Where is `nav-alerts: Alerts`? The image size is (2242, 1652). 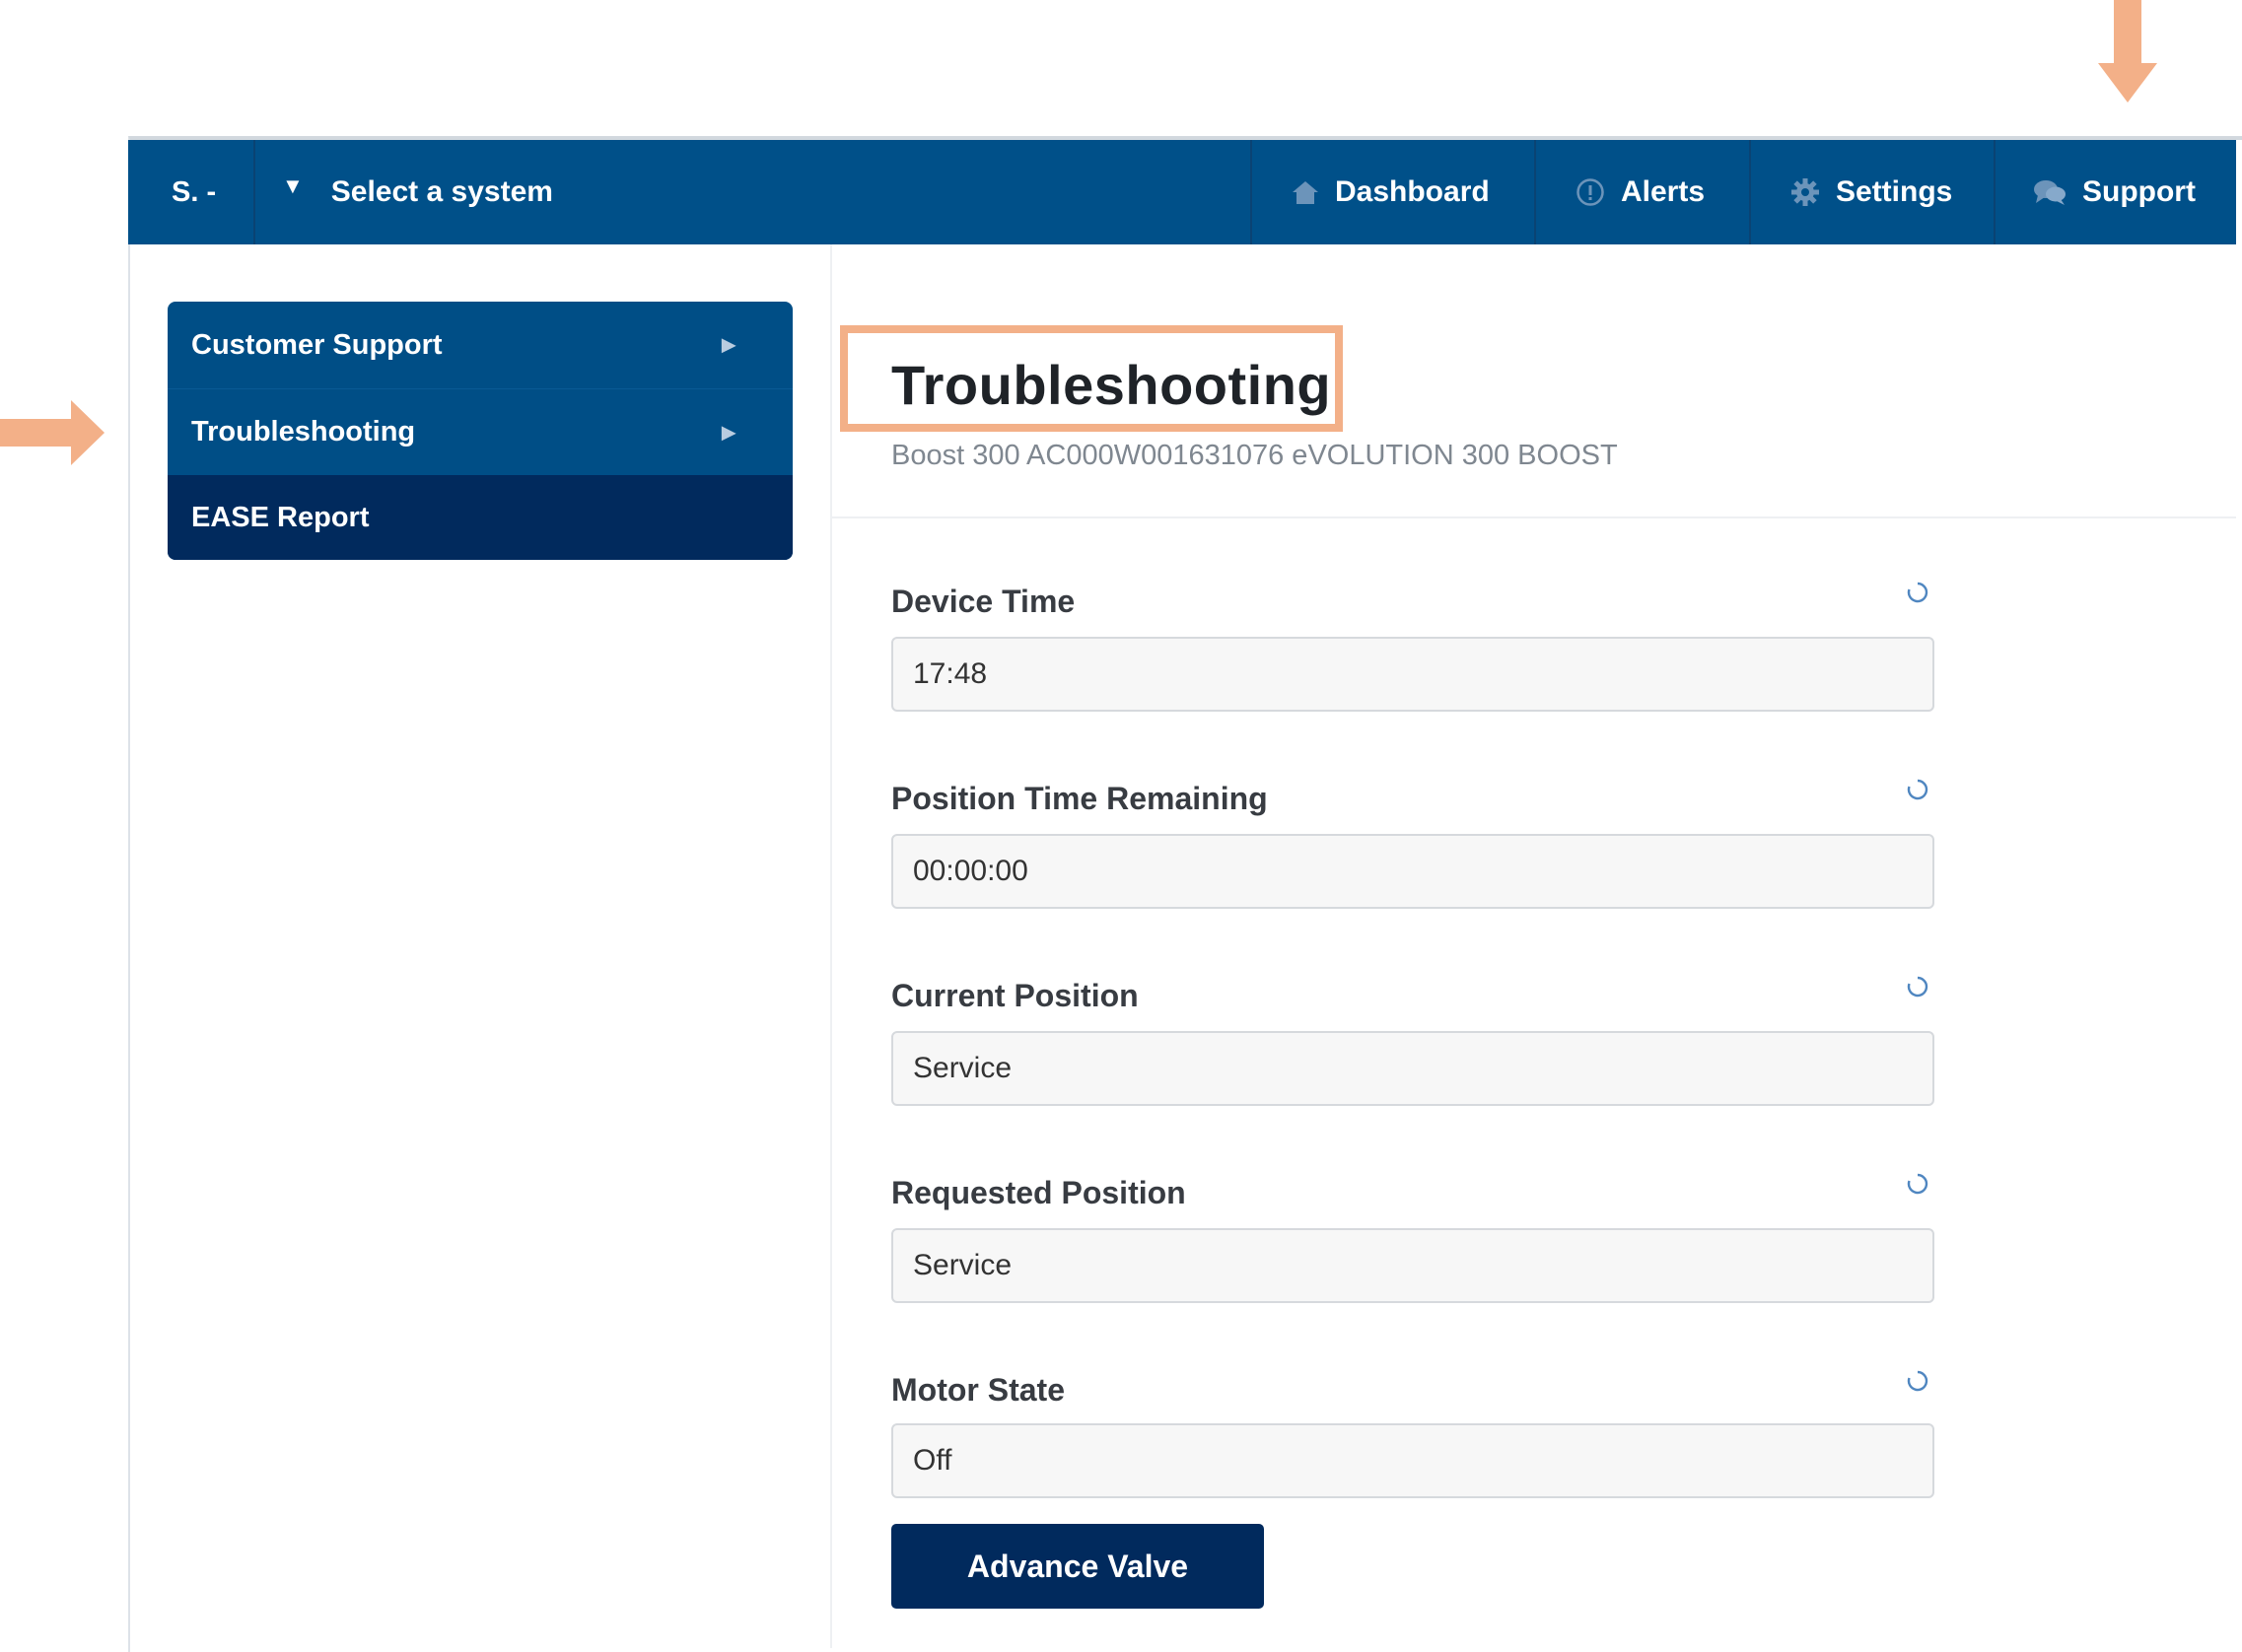
nav-alerts: Alerts is located at coordinates (1640, 192).